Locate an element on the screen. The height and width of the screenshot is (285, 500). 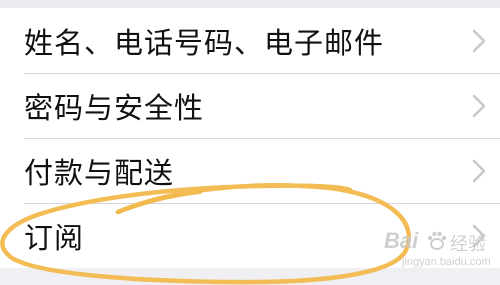
watermark-brand: Bai is located at coordinates (401, 240).